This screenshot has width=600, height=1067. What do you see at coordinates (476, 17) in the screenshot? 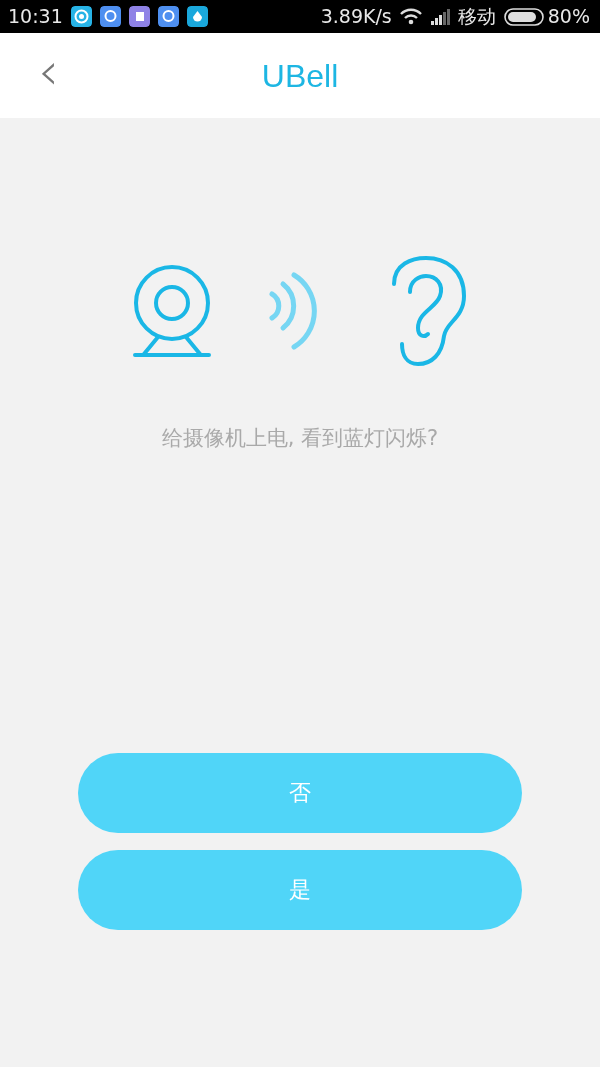
I see `carrier-name: 移动` at bounding box center [476, 17].